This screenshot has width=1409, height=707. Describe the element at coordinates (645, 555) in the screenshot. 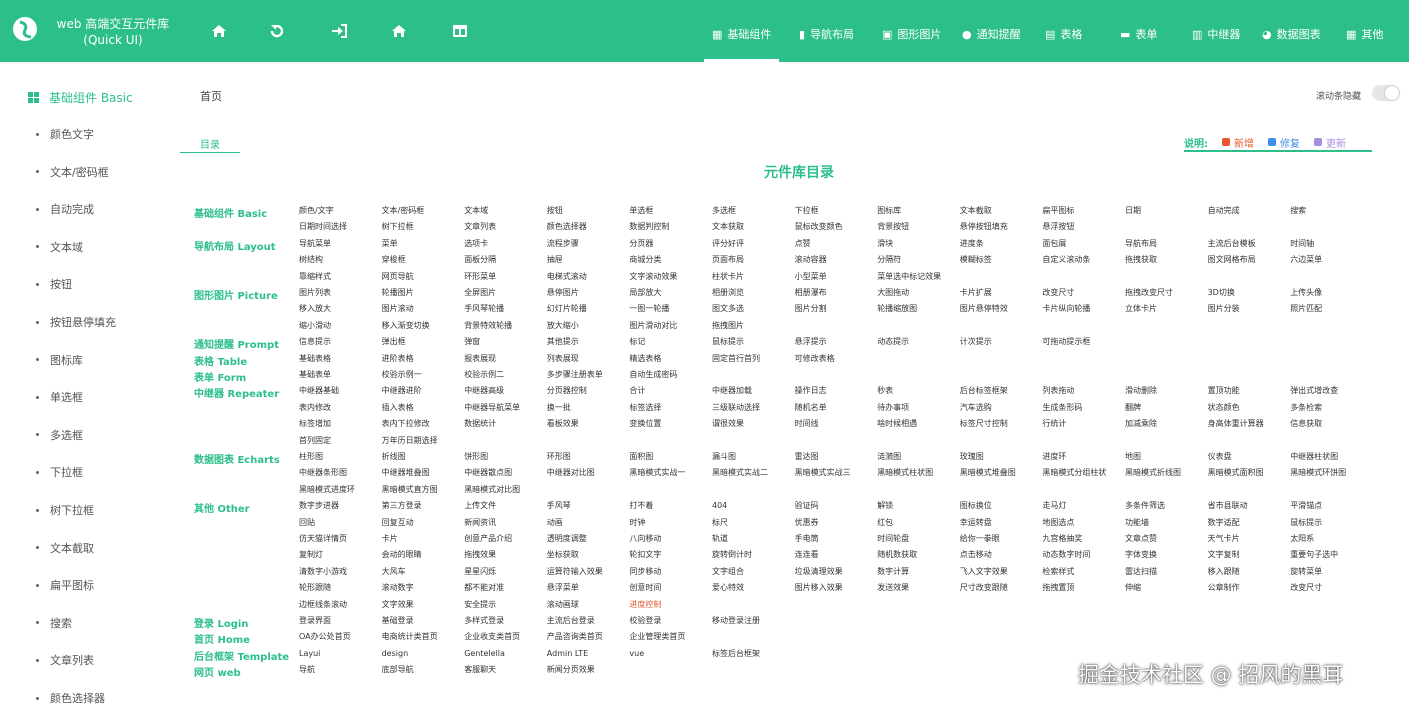

I see `catalog-item: 轮扣文字` at that location.